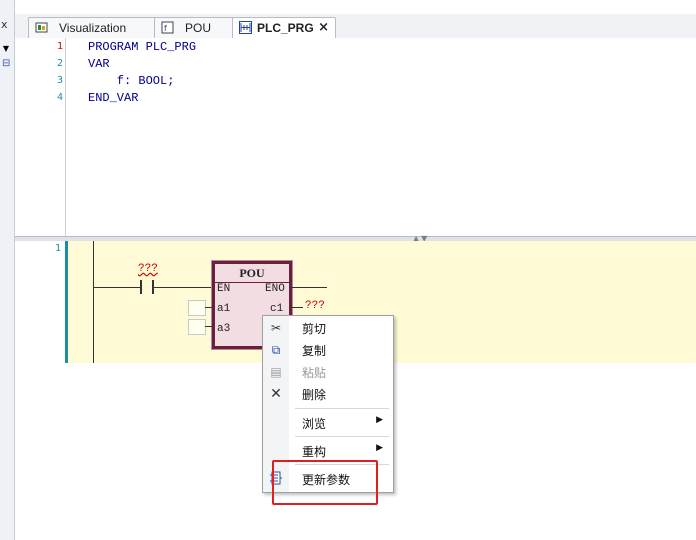 The width and height of the screenshot is (696, 540). I want to click on highlight-box, so click(325, 482).